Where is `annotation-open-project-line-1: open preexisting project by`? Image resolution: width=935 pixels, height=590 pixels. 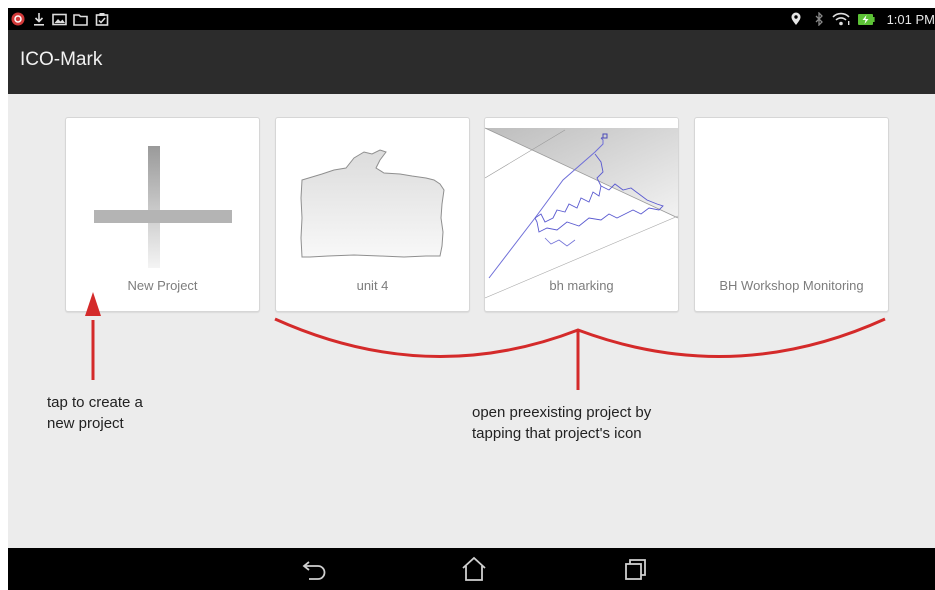
annotation-open-project-line-1: open preexisting project by is located at coordinates (562, 412).